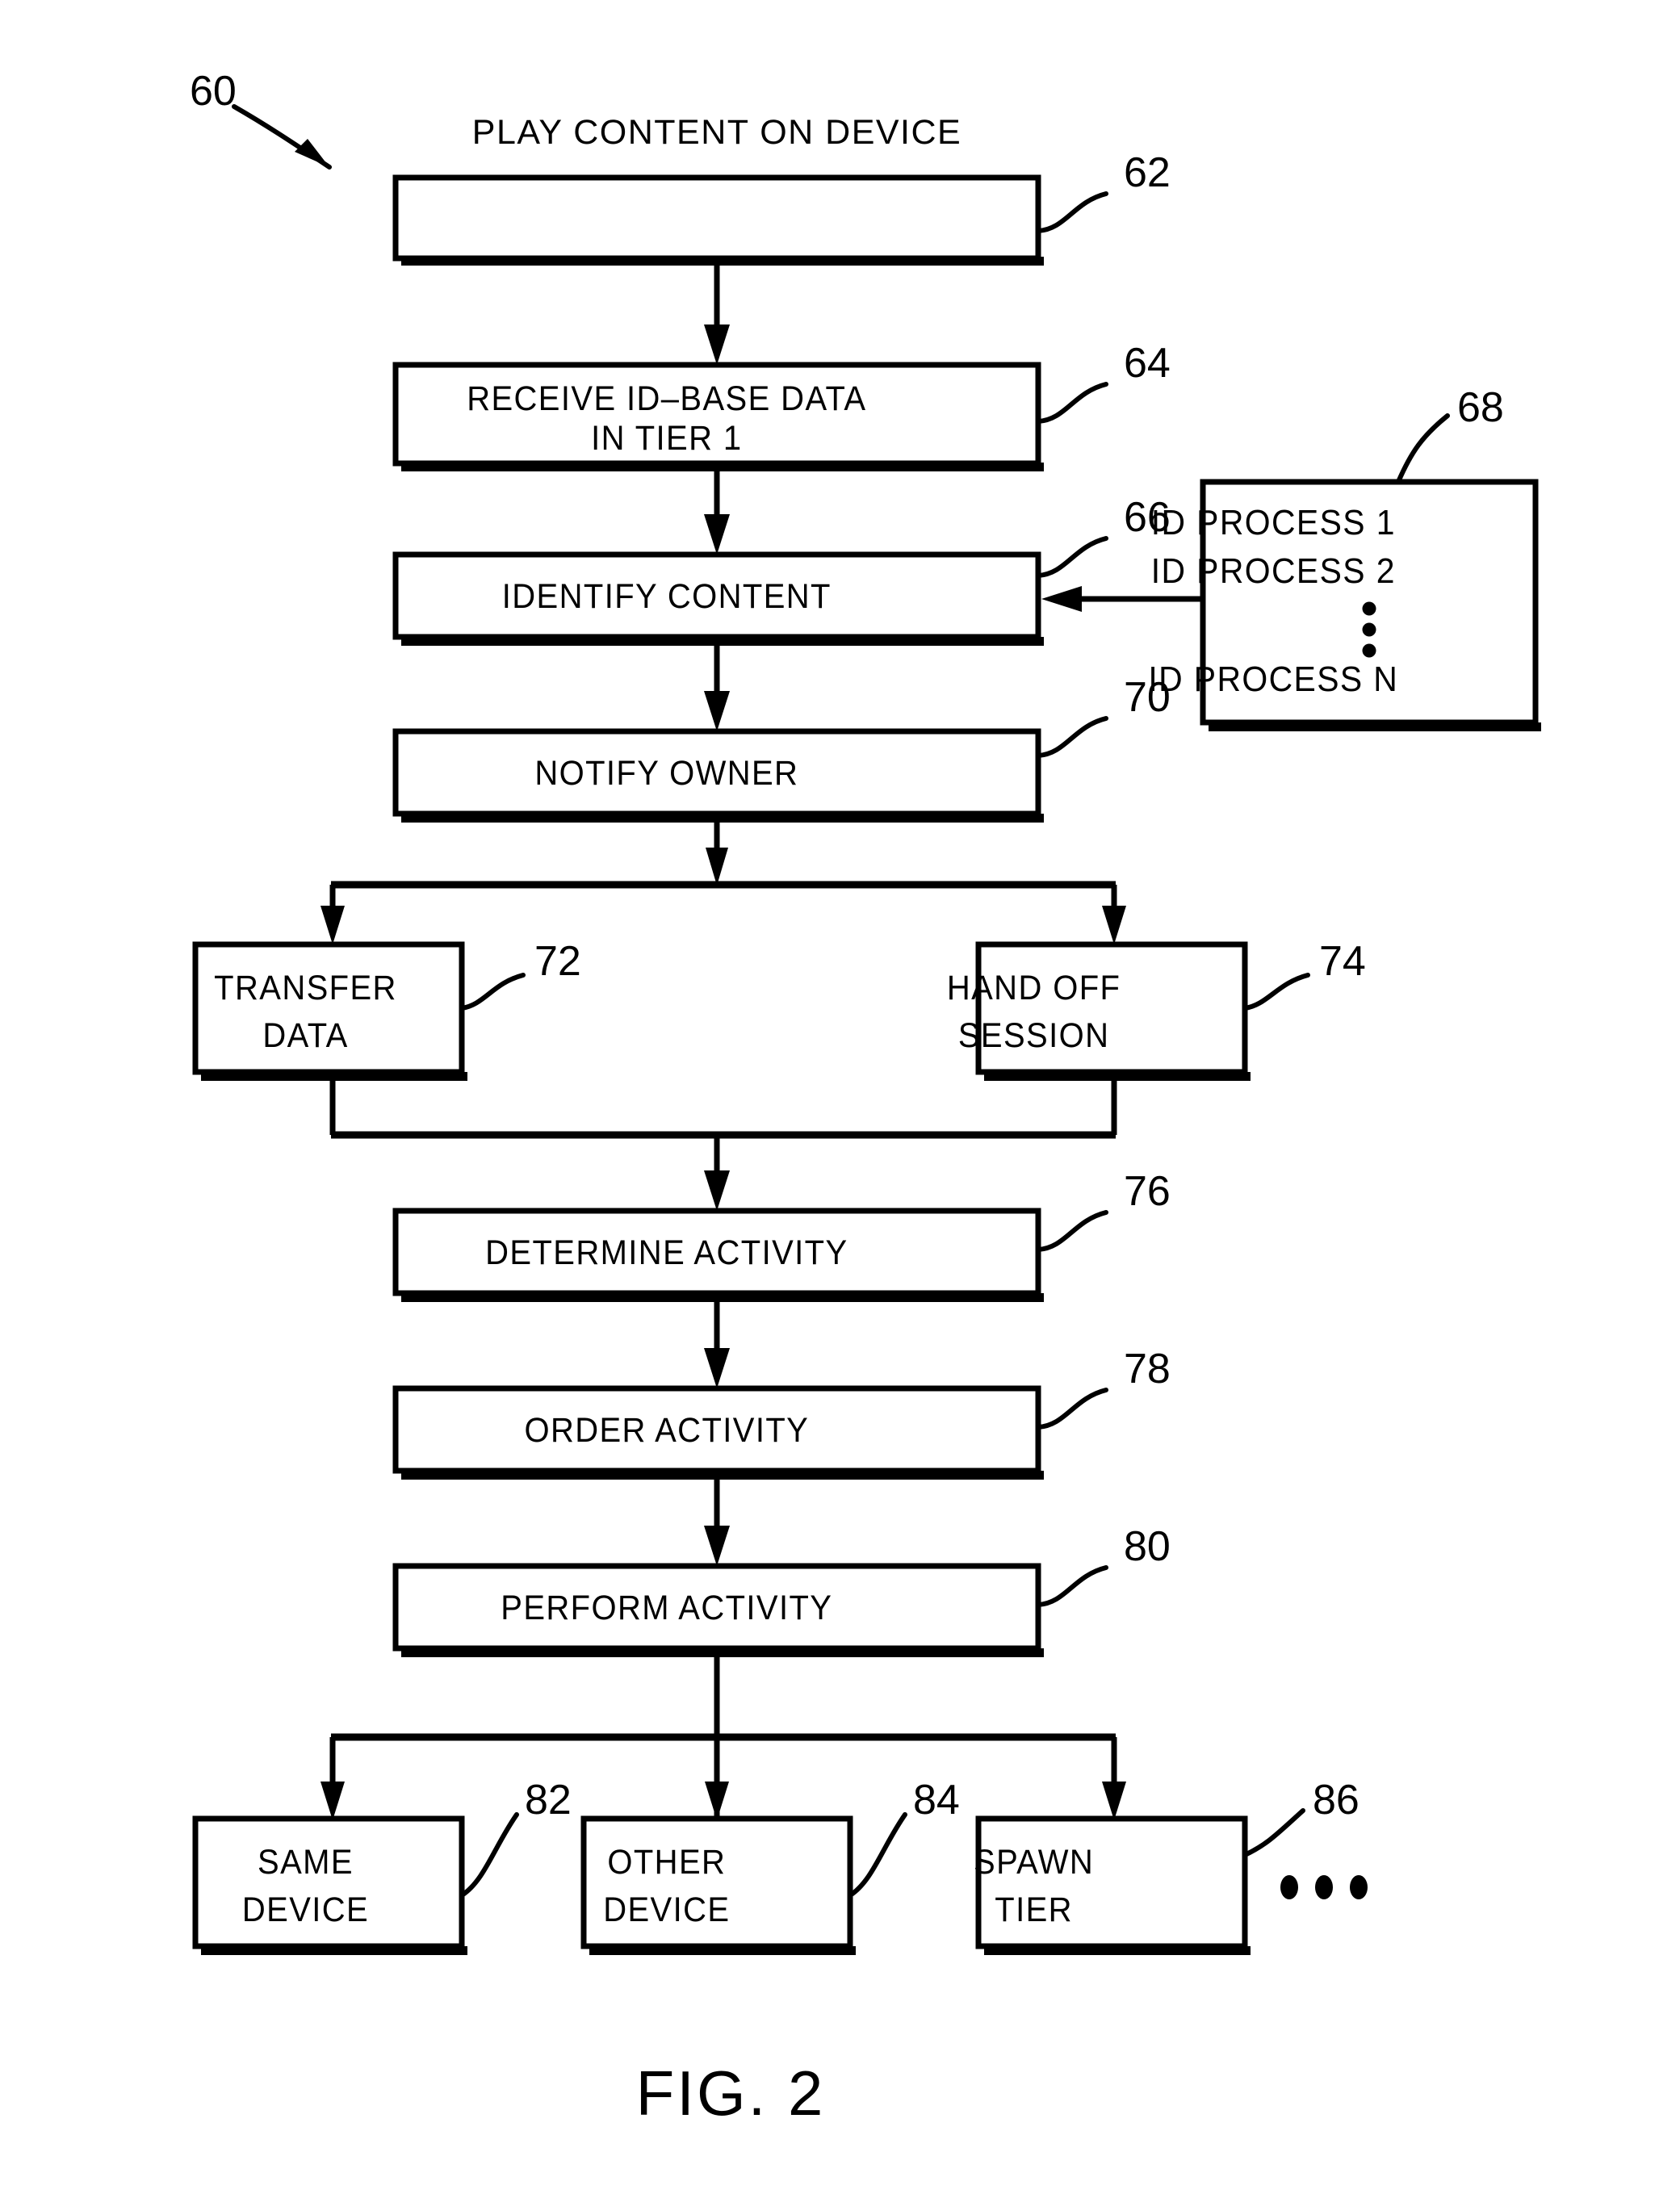 The image size is (1680, 2194). What do you see at coordinates (305, 987) in the screenshot?
I see `transfer-data-label-line1: TRANSFER` at bounding box center [305, 987].